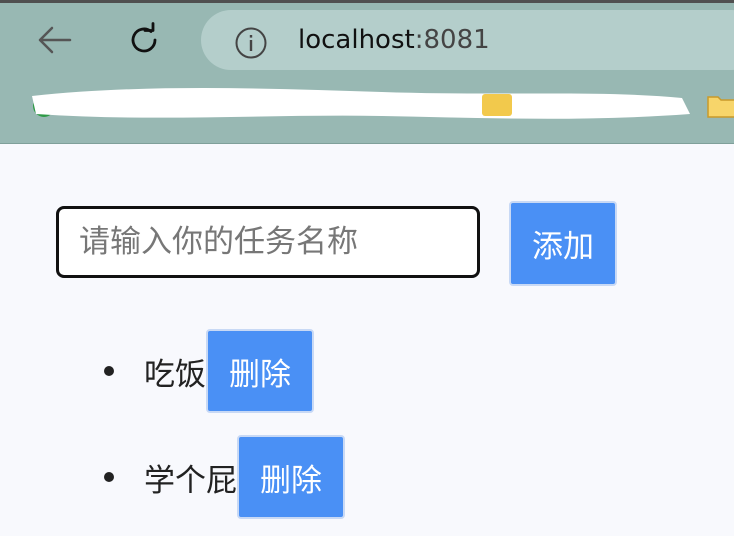 The width and height of the screenshot is (734, 536). What do you see at coordinates (175, 374) in the screenshot?
I see `task-name: 吃饭` at bounding box center [175, 374].